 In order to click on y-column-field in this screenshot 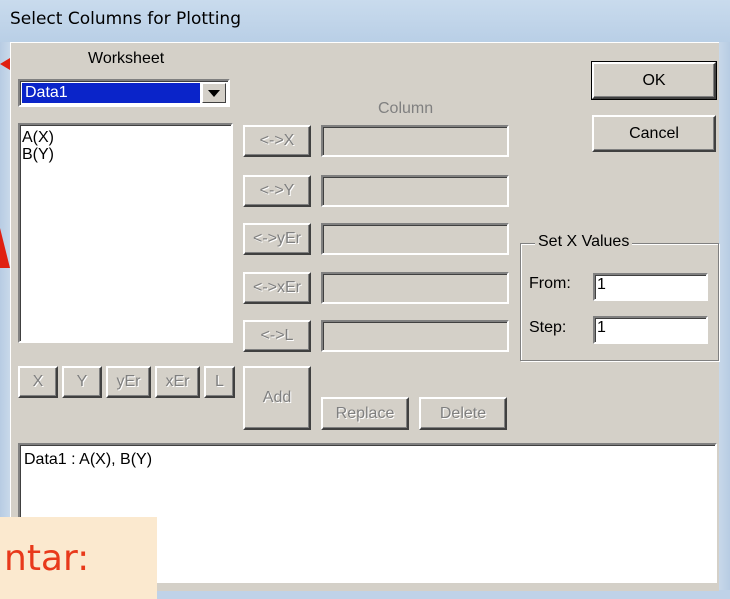, I will do `click(415, 191)`.